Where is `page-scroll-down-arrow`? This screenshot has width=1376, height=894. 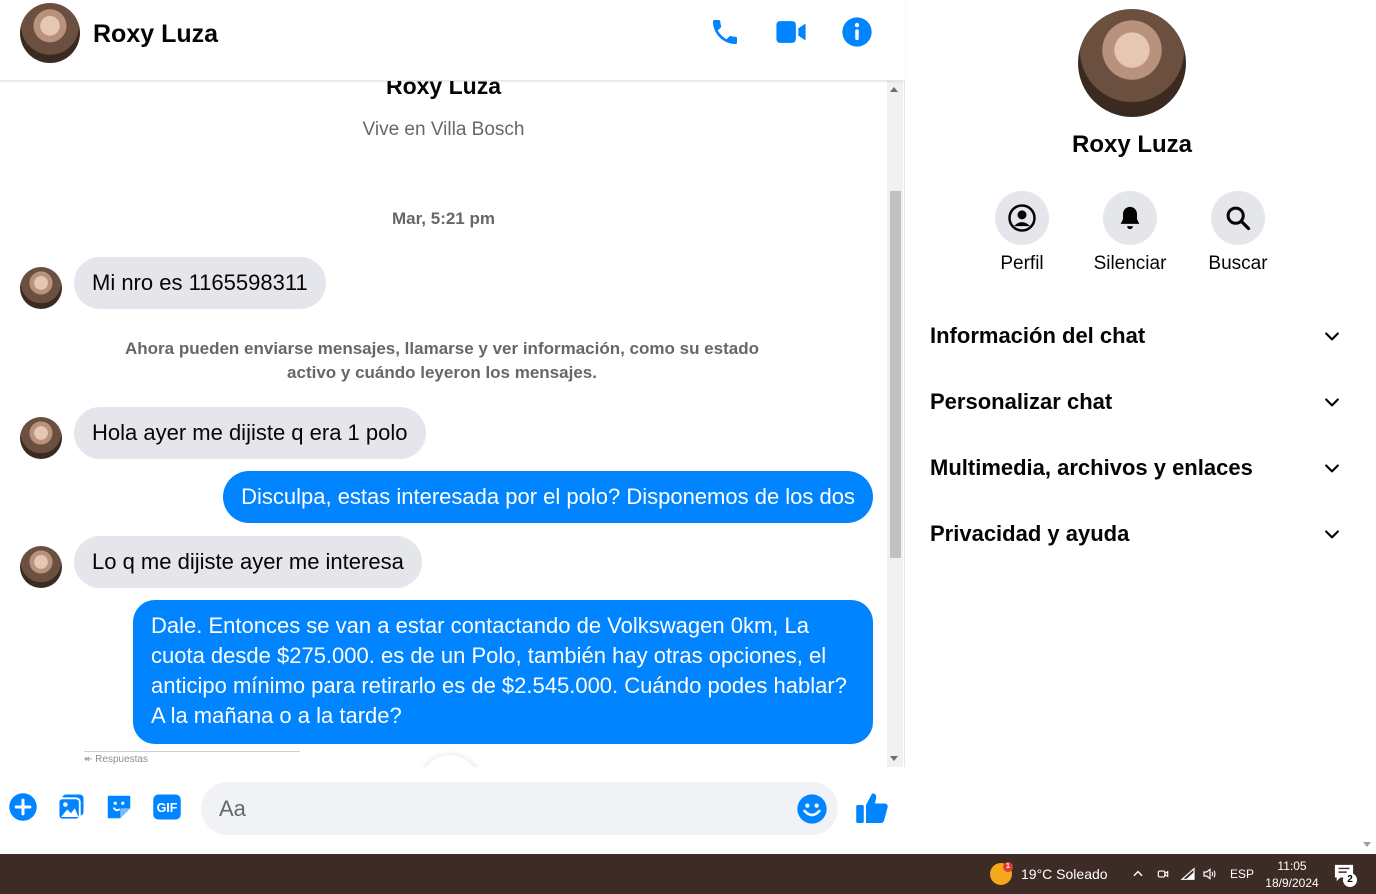 page-scroll-down-arrow is located at coordinates (1367, 844).